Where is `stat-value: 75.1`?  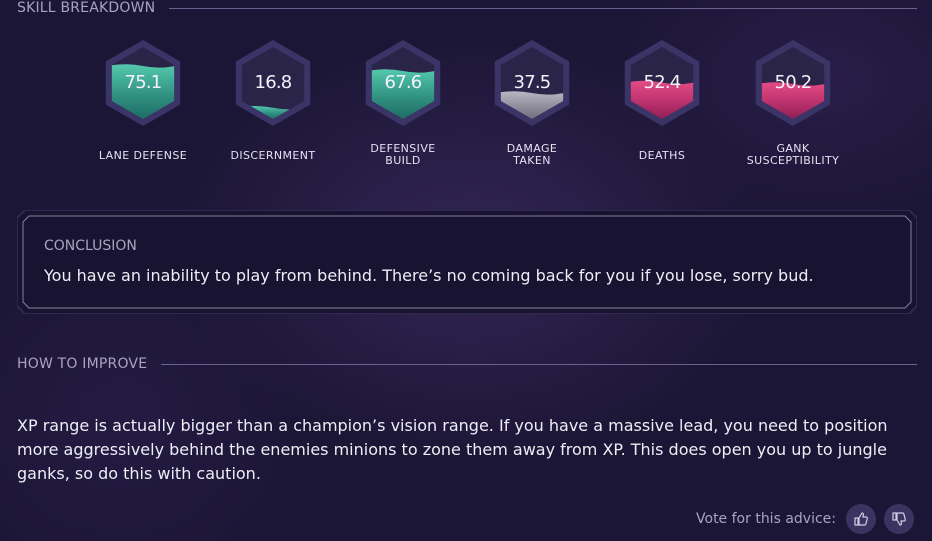
stat-value: 75.1 is located at coordinates (143, 82).